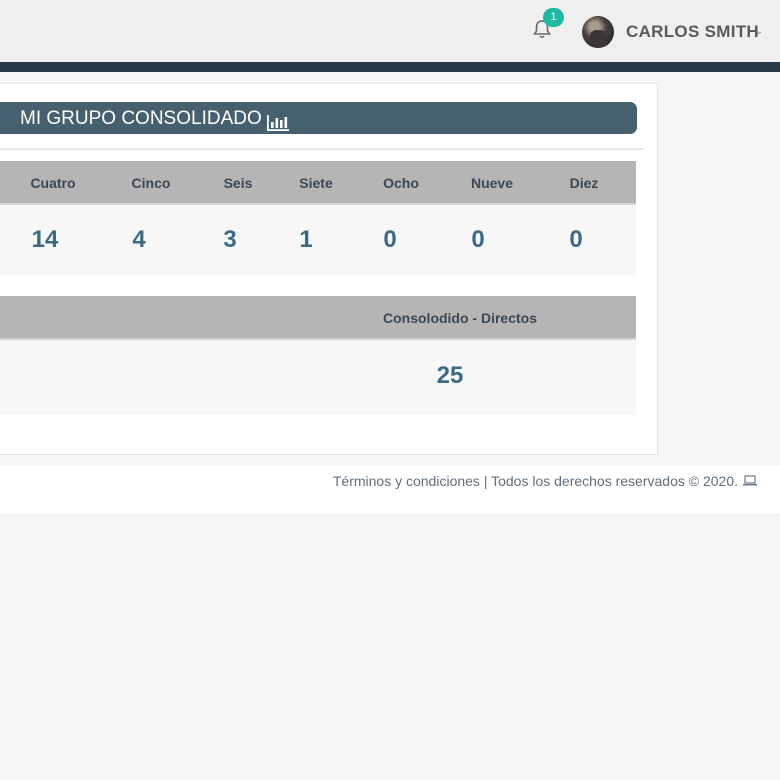  What do you see at coordinates (576, 239) in the screenshot?
I see `value-diez: 0` at bounding box center [576, 239].